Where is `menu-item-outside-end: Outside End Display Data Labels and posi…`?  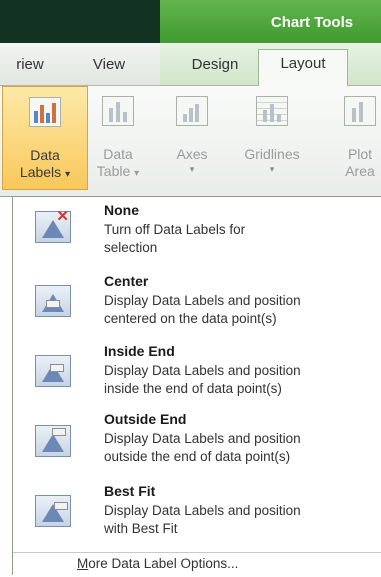 menu-item-outside-end: Outside End Display Data Labels and posi… is located at coordinates (197, 444).